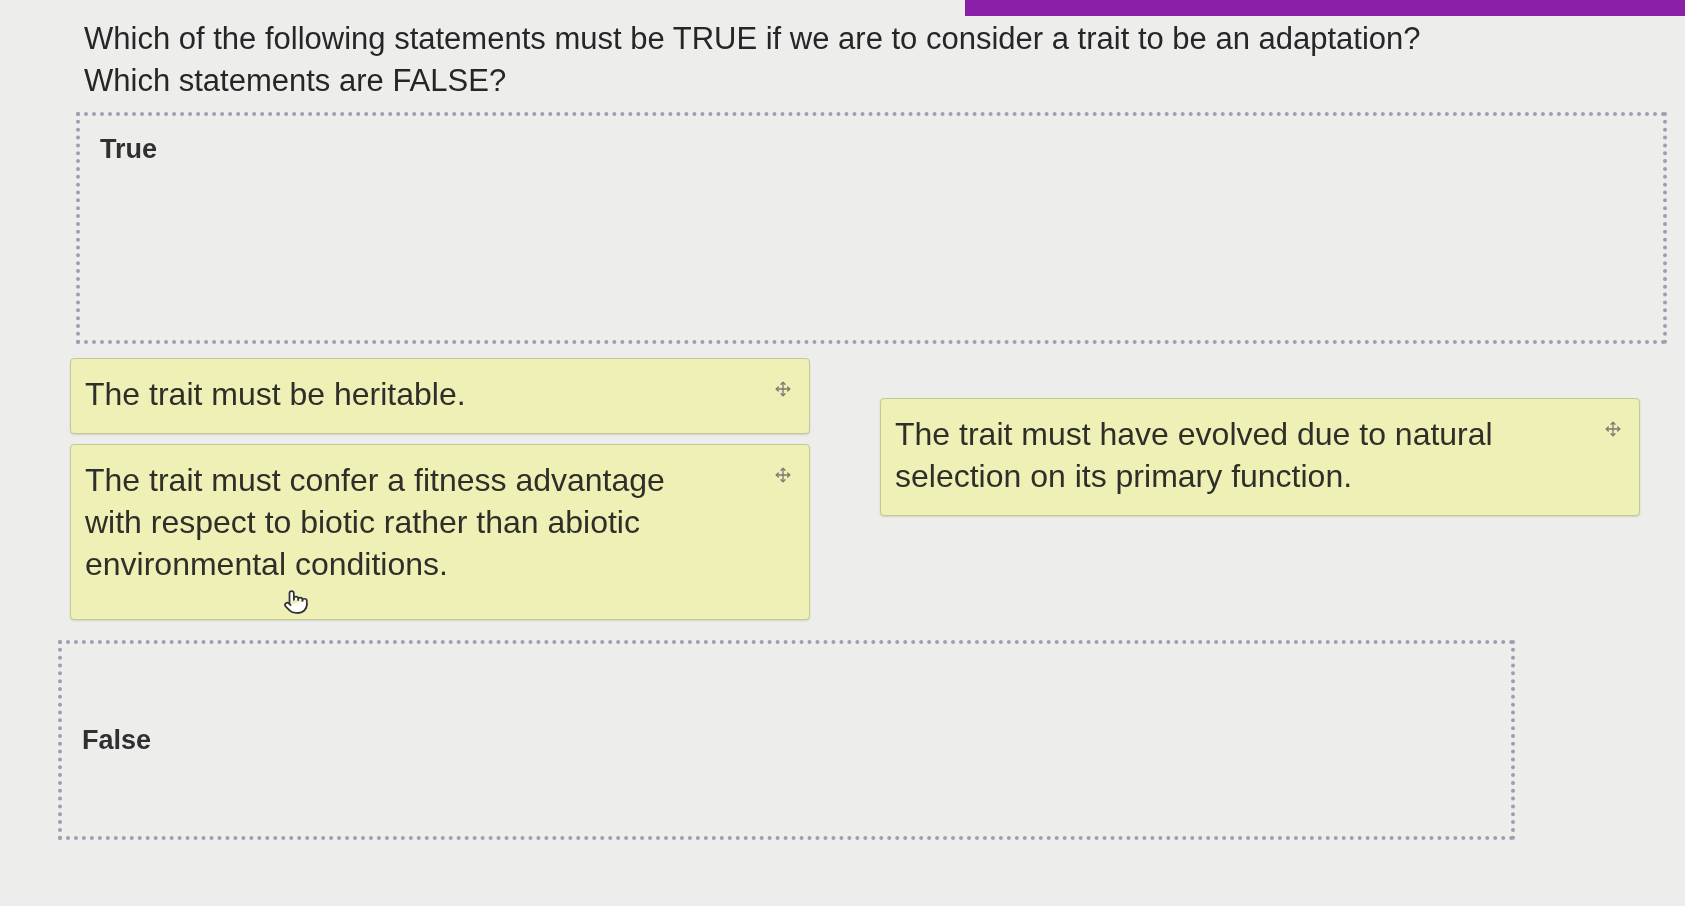  What do you see at coordinates (440, 532) in the screenshot?
I see `draggable-card: The trait must confer a fitness advantage with respect to biotic rather than abiotic environmental conditions.` at bounding box center [440, 532].